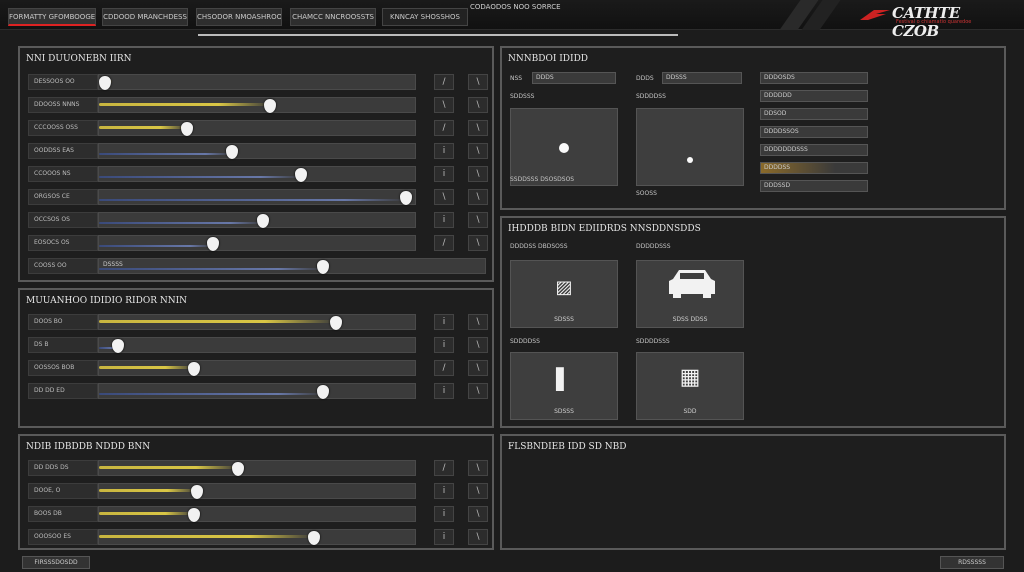  Describe the element at coordinates (690, 319) in the screenshot. I see `box-caption: SDSS DDSS` at that location.